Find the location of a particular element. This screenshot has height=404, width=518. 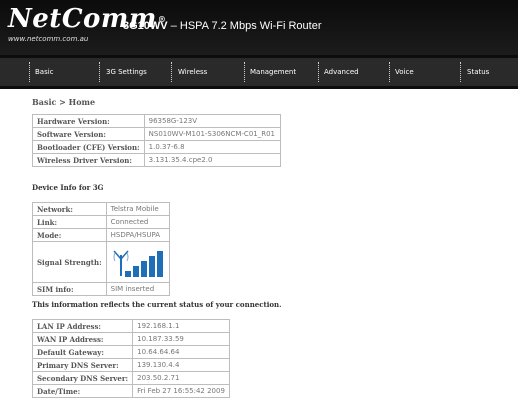

table-row: Date/Time: Fri Feb 27 16:55:42 2009 is located at coordinates (130, 391).